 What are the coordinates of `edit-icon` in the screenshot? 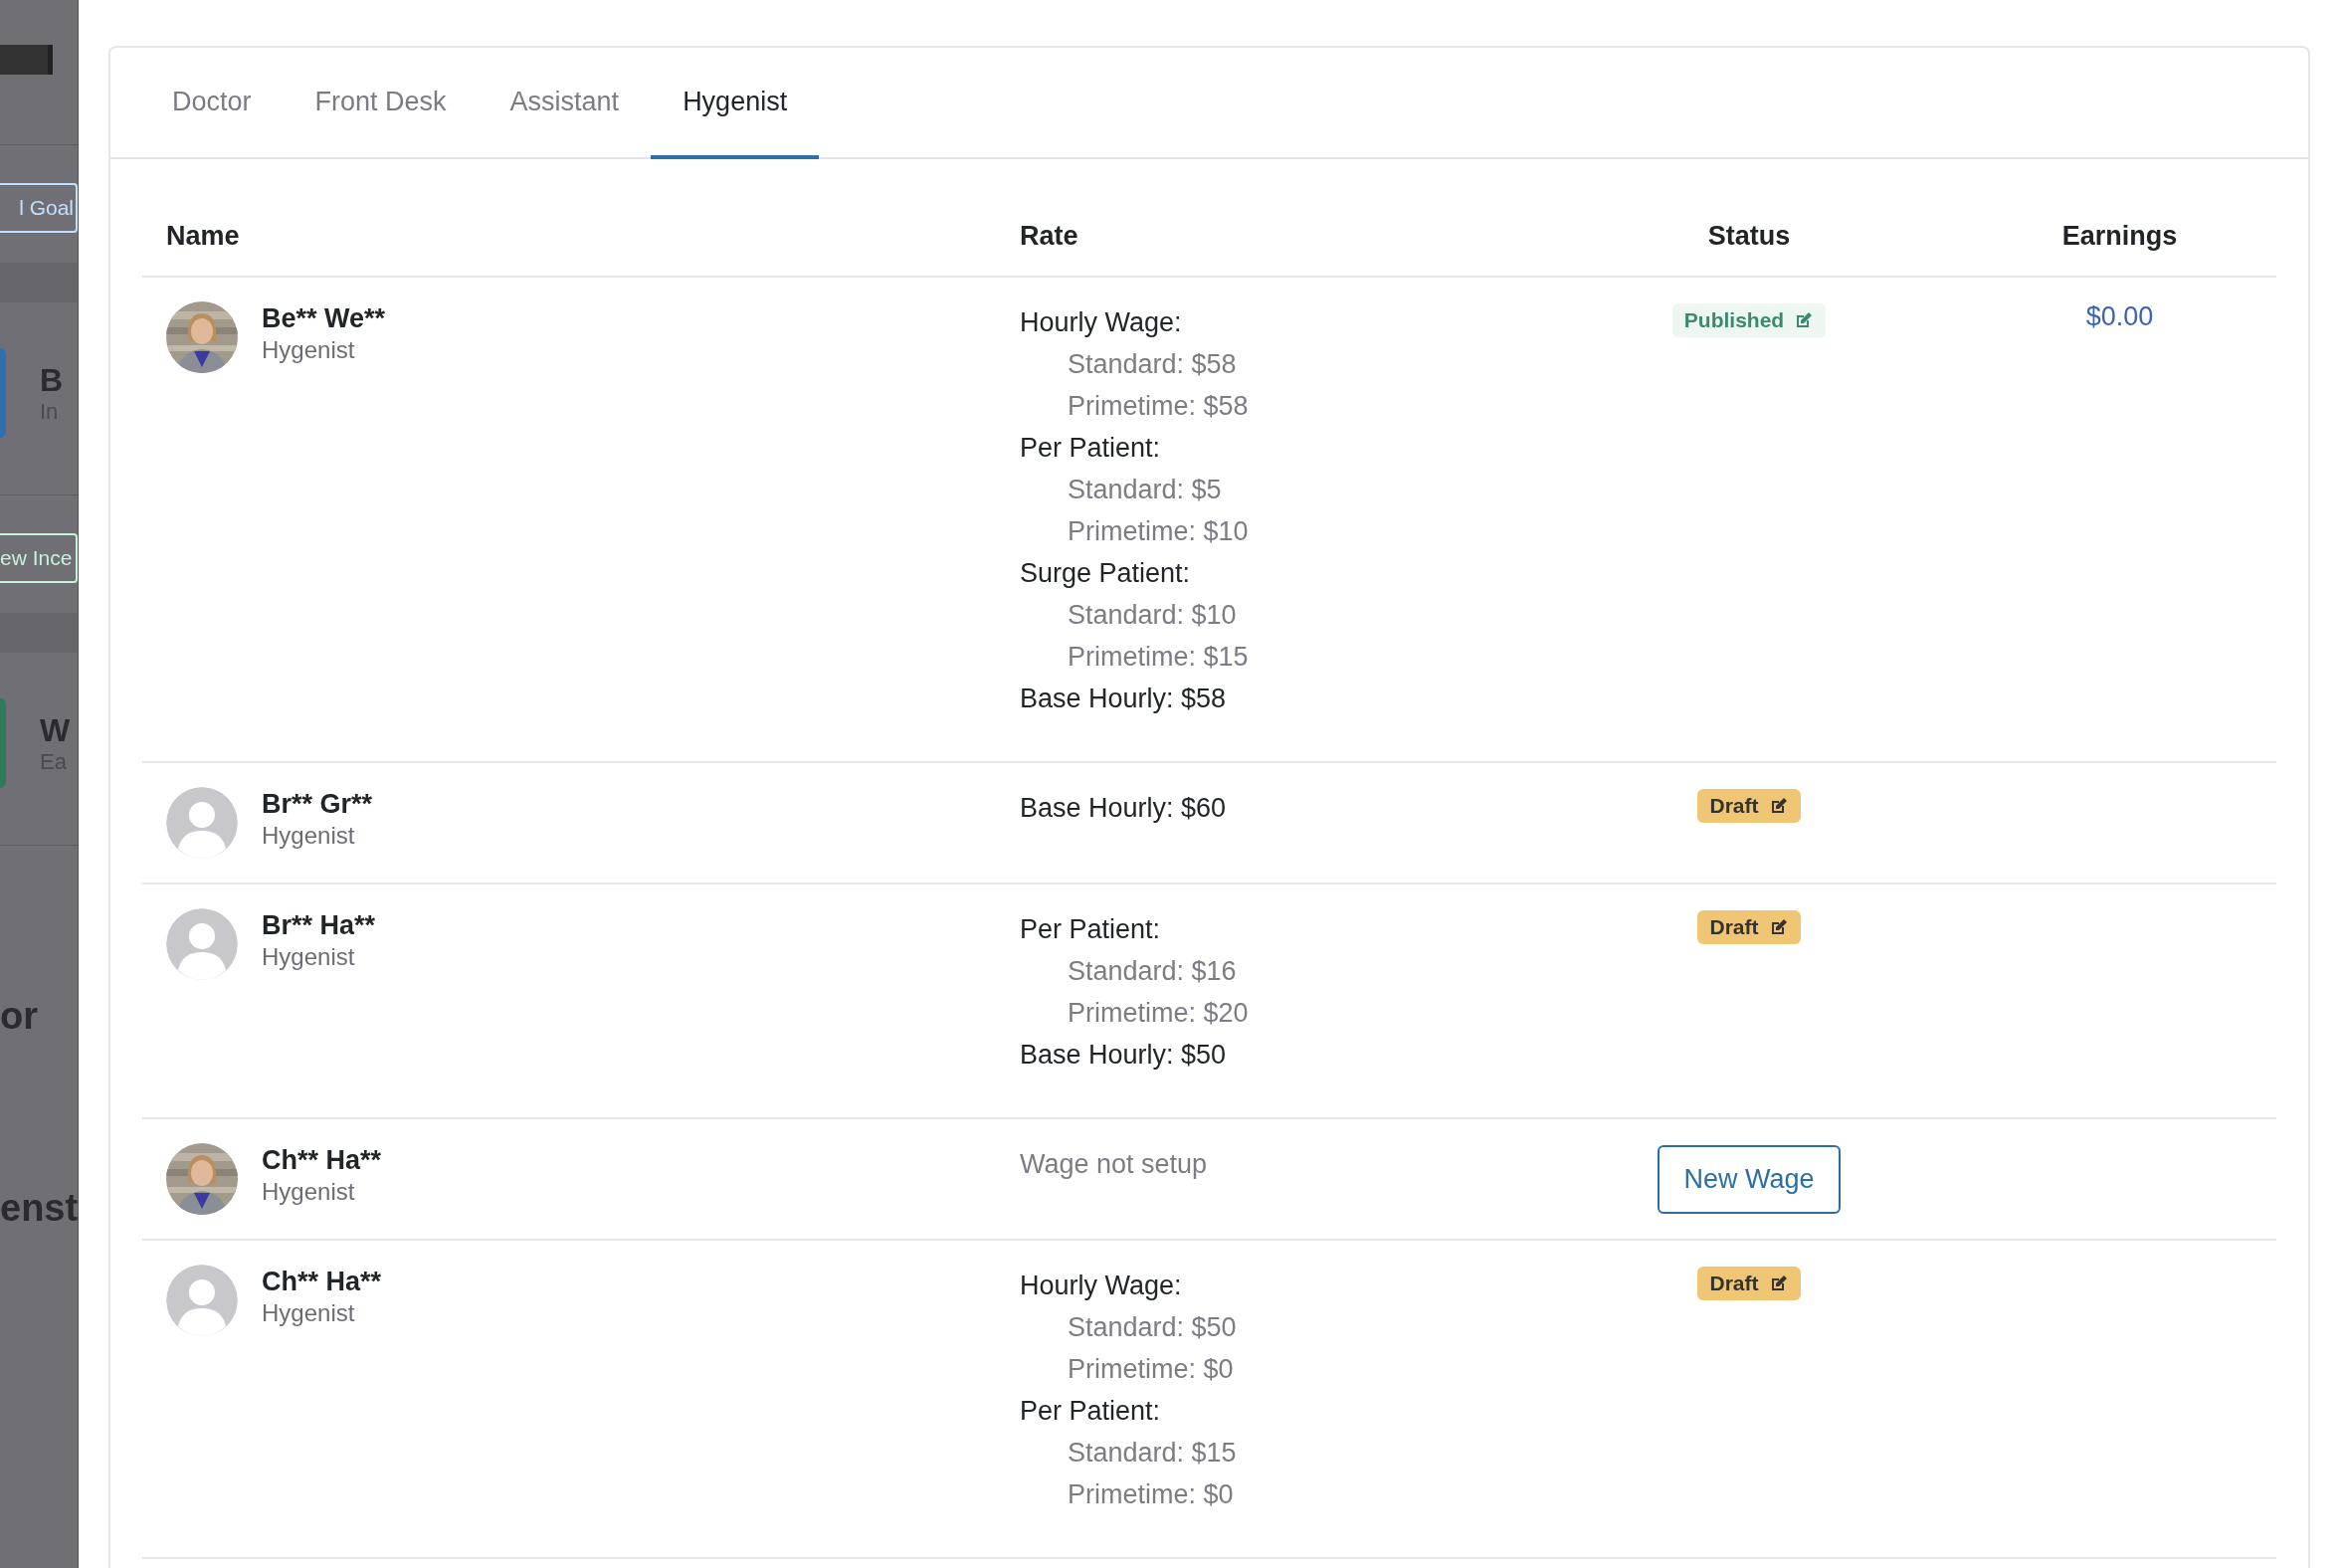 It's located at (1804, 320).